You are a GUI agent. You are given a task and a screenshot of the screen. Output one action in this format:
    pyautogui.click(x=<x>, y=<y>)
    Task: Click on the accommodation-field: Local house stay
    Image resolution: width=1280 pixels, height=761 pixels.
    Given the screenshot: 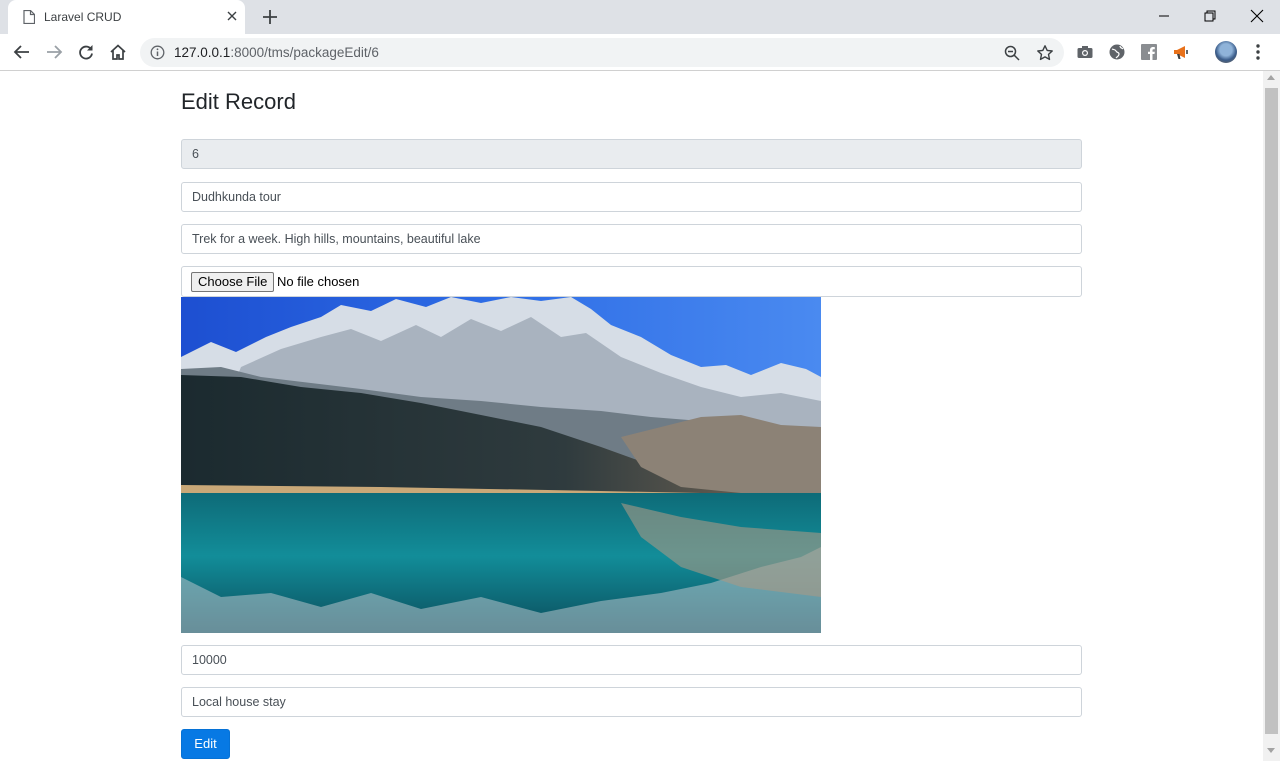 What is the action you would take?
    pyautogui.click(x=631, y=702)
    